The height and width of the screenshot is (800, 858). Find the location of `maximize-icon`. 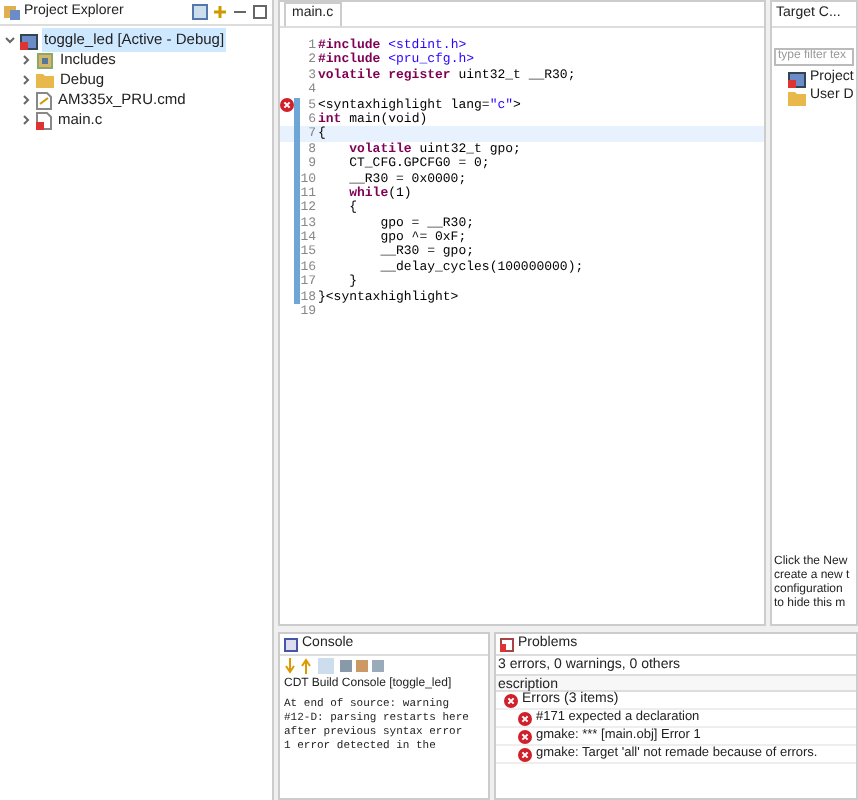

maximize-icon is located at coordinates (260, 12).